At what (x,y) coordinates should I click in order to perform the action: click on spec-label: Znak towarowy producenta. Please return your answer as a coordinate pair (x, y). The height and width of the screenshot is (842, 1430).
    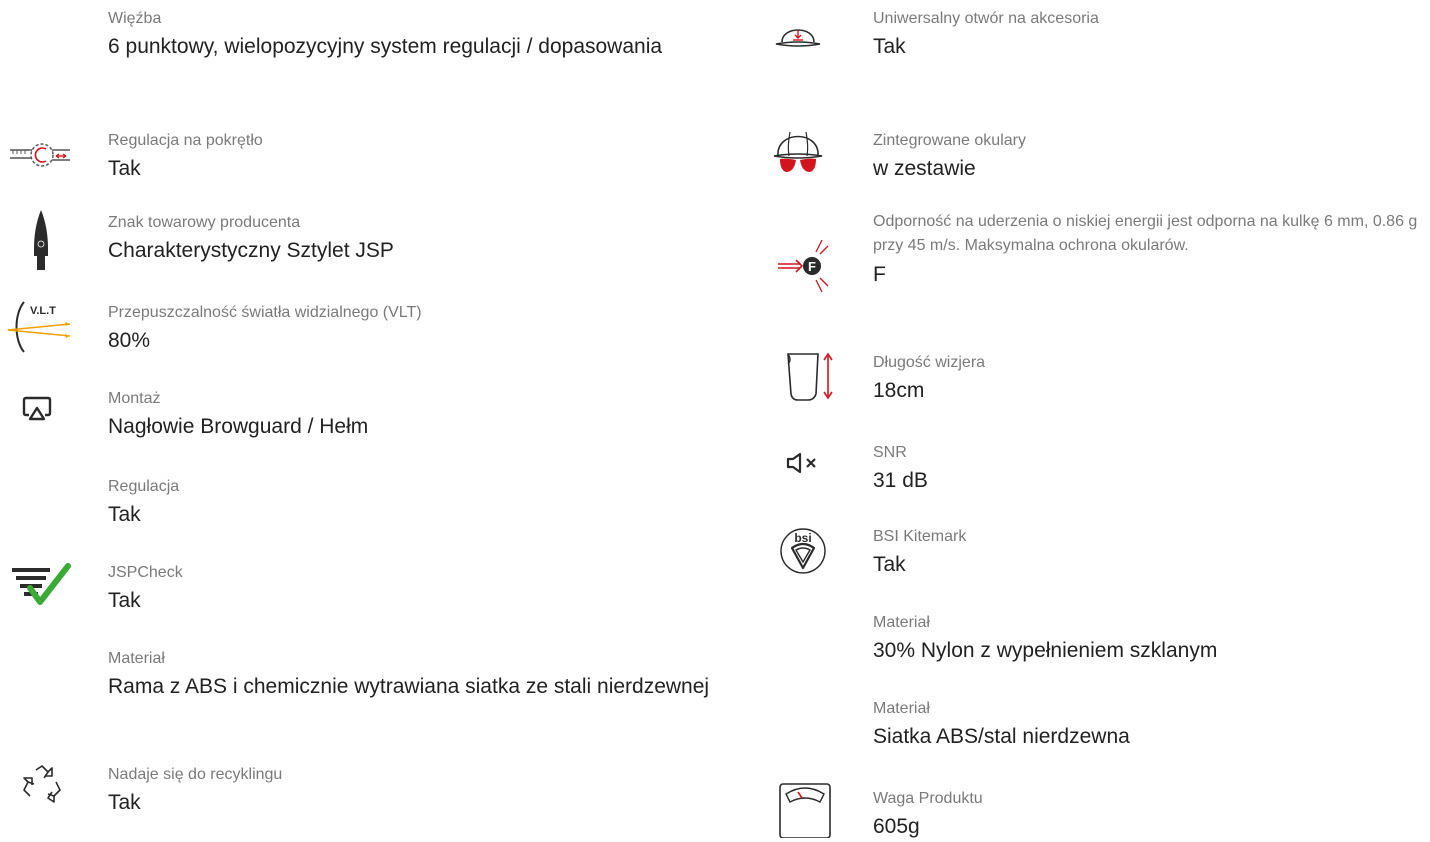
    Looking at the image, I should click on (204, 222).